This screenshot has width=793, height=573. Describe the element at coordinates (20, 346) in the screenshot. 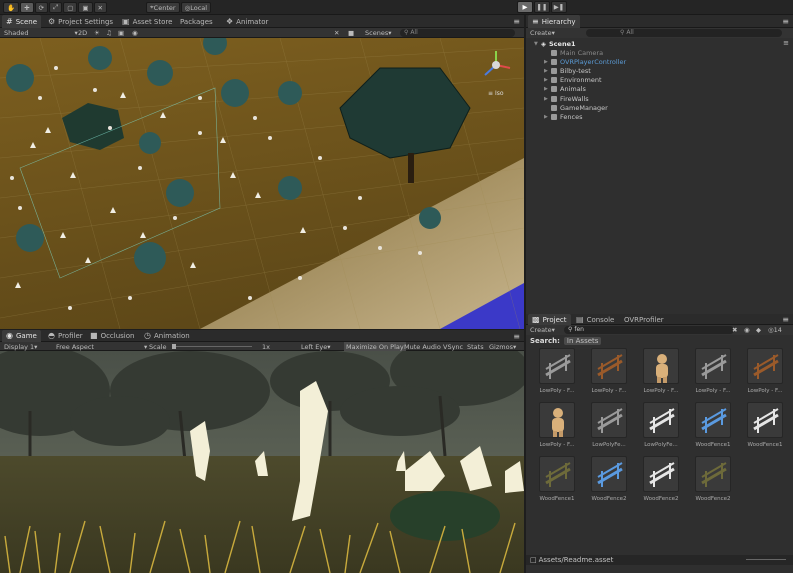

I see `display-dropdown: Display 1 ▾` at that location.